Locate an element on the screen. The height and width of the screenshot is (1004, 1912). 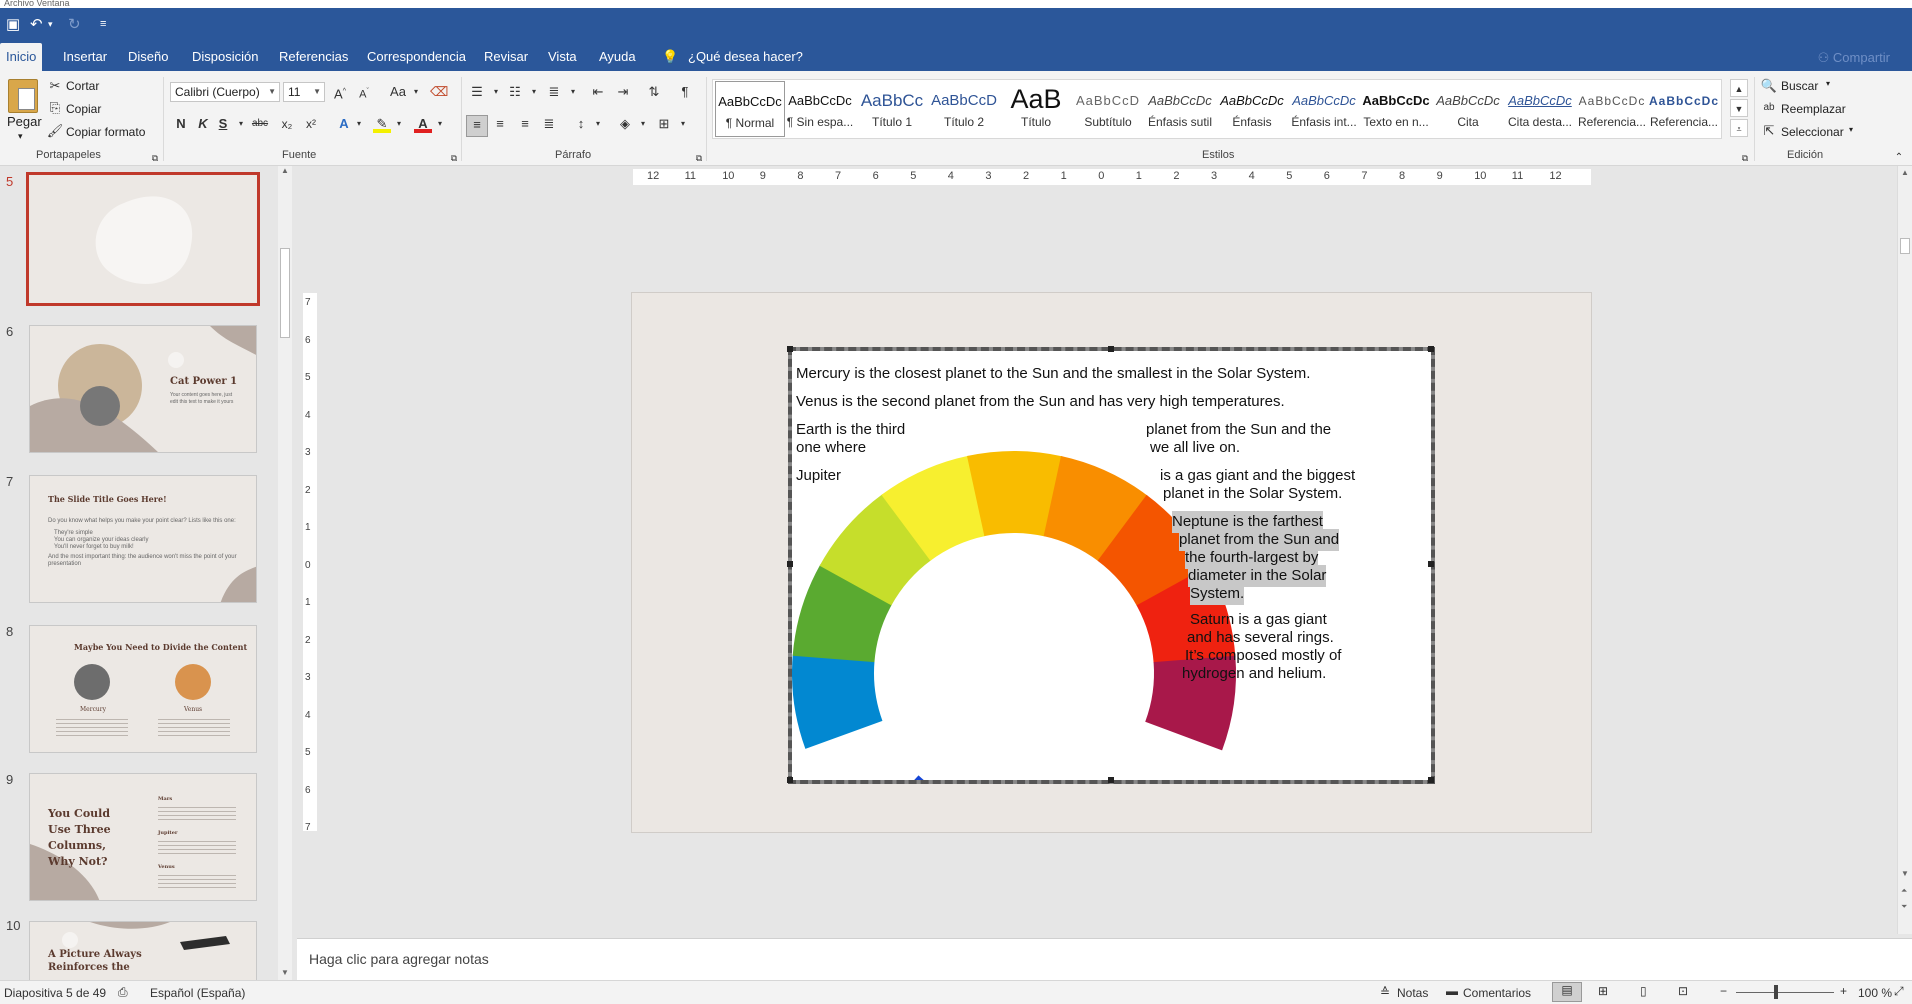
shrink-font-icon: Aˇ is located at coordinates (364, 92).